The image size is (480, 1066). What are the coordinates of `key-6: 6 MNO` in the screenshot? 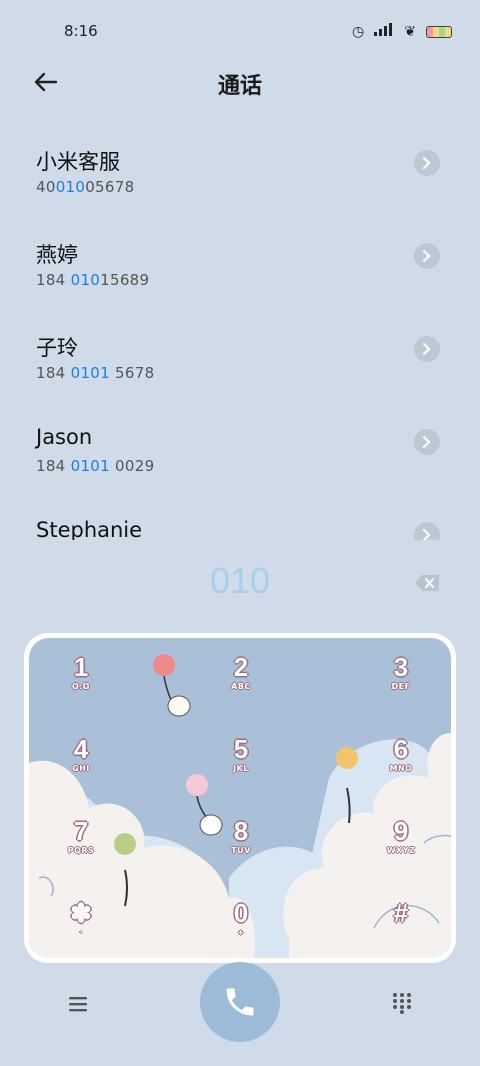 It's located at (401, 766).